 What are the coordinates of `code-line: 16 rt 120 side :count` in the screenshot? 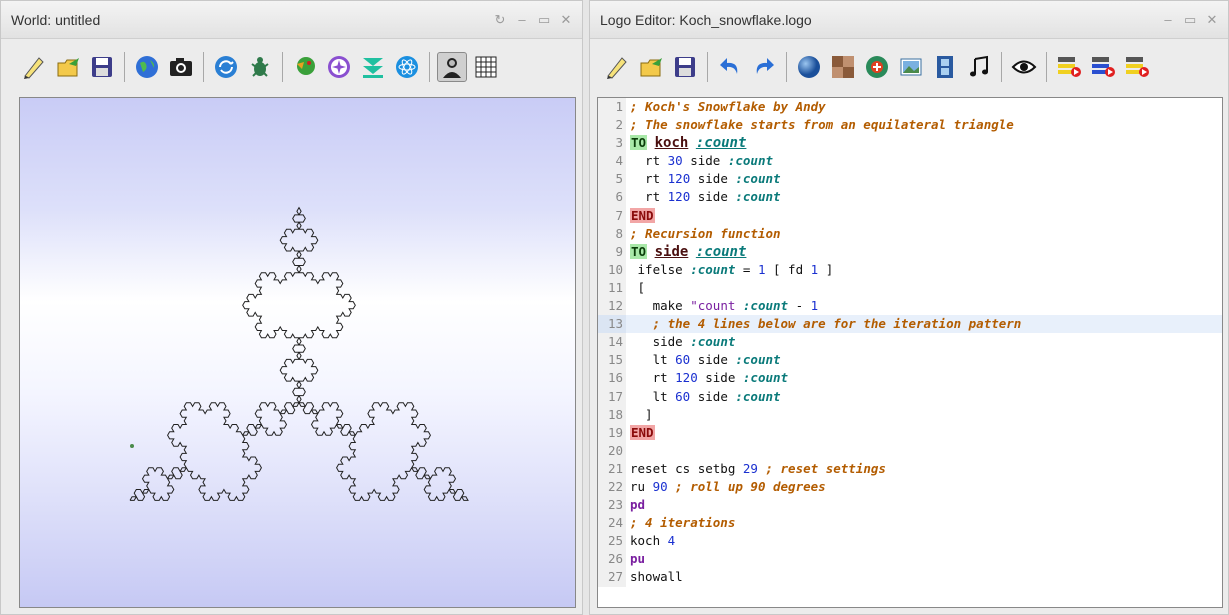 It's located at (910, 378).